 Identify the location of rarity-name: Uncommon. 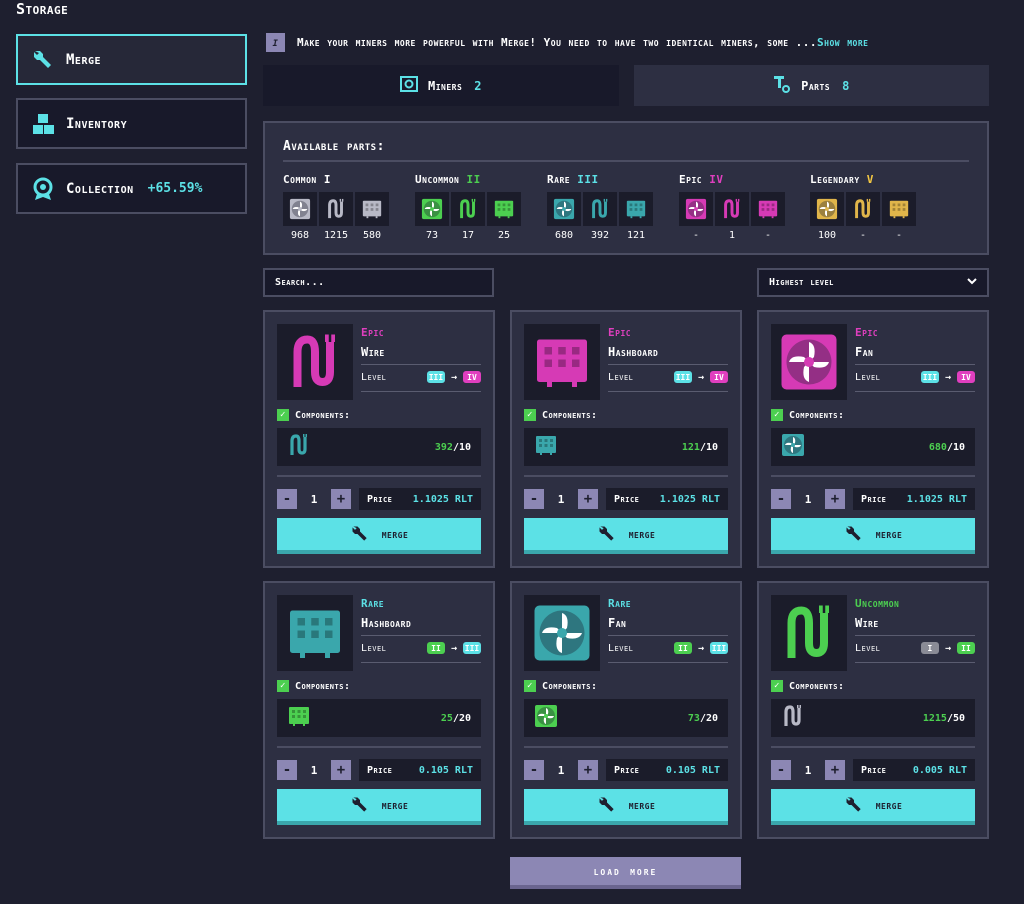
(437, 179).